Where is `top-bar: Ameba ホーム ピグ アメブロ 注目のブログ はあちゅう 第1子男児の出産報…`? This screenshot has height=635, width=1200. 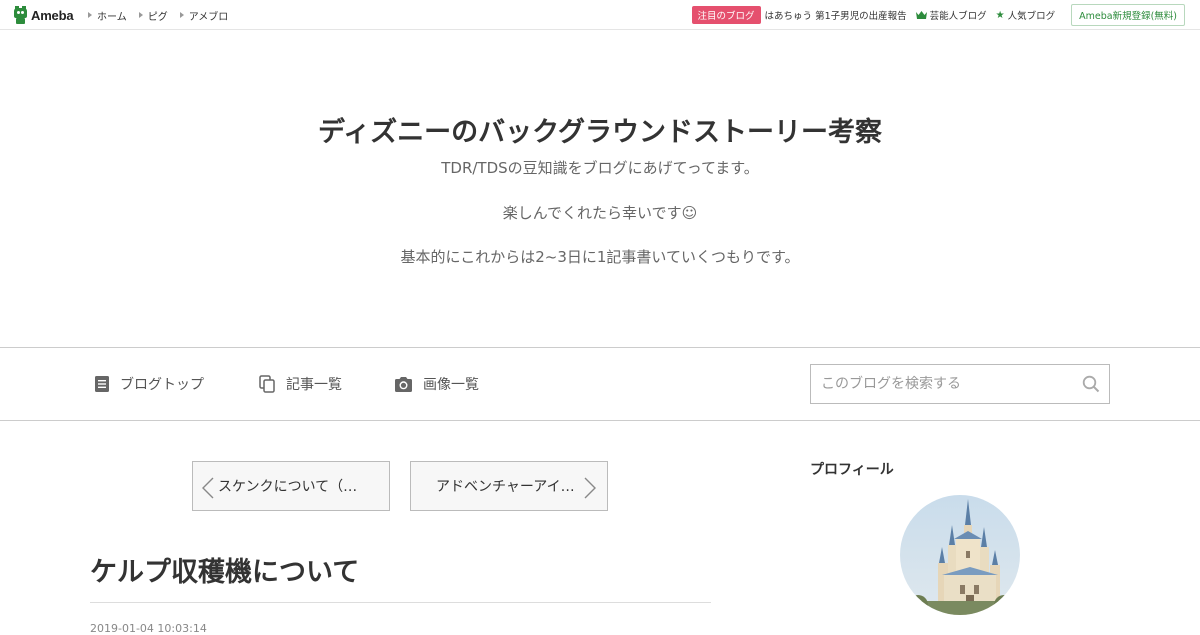 top-bar: Ameba ホーム ピグ アメブロ 注目のブログ はあちゅう 第1子男児の出産報… is located at coordinates (600, 15).